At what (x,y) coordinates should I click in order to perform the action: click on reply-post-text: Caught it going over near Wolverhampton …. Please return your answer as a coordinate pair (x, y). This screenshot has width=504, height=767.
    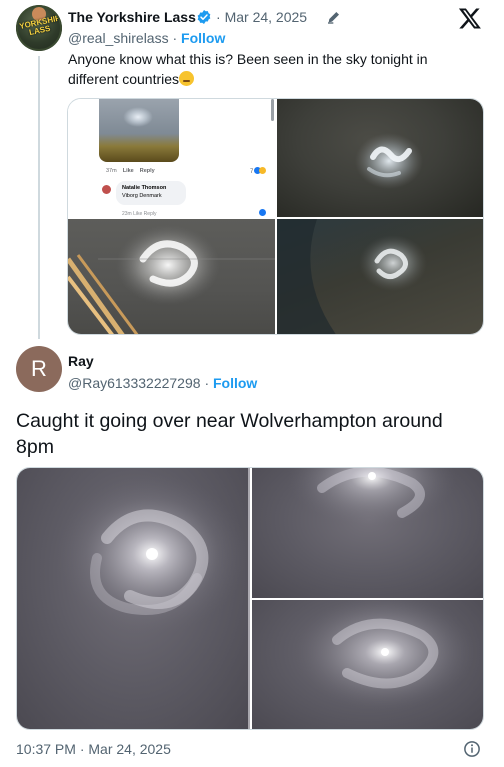
    Looking at the image, I should click on (229, 434).